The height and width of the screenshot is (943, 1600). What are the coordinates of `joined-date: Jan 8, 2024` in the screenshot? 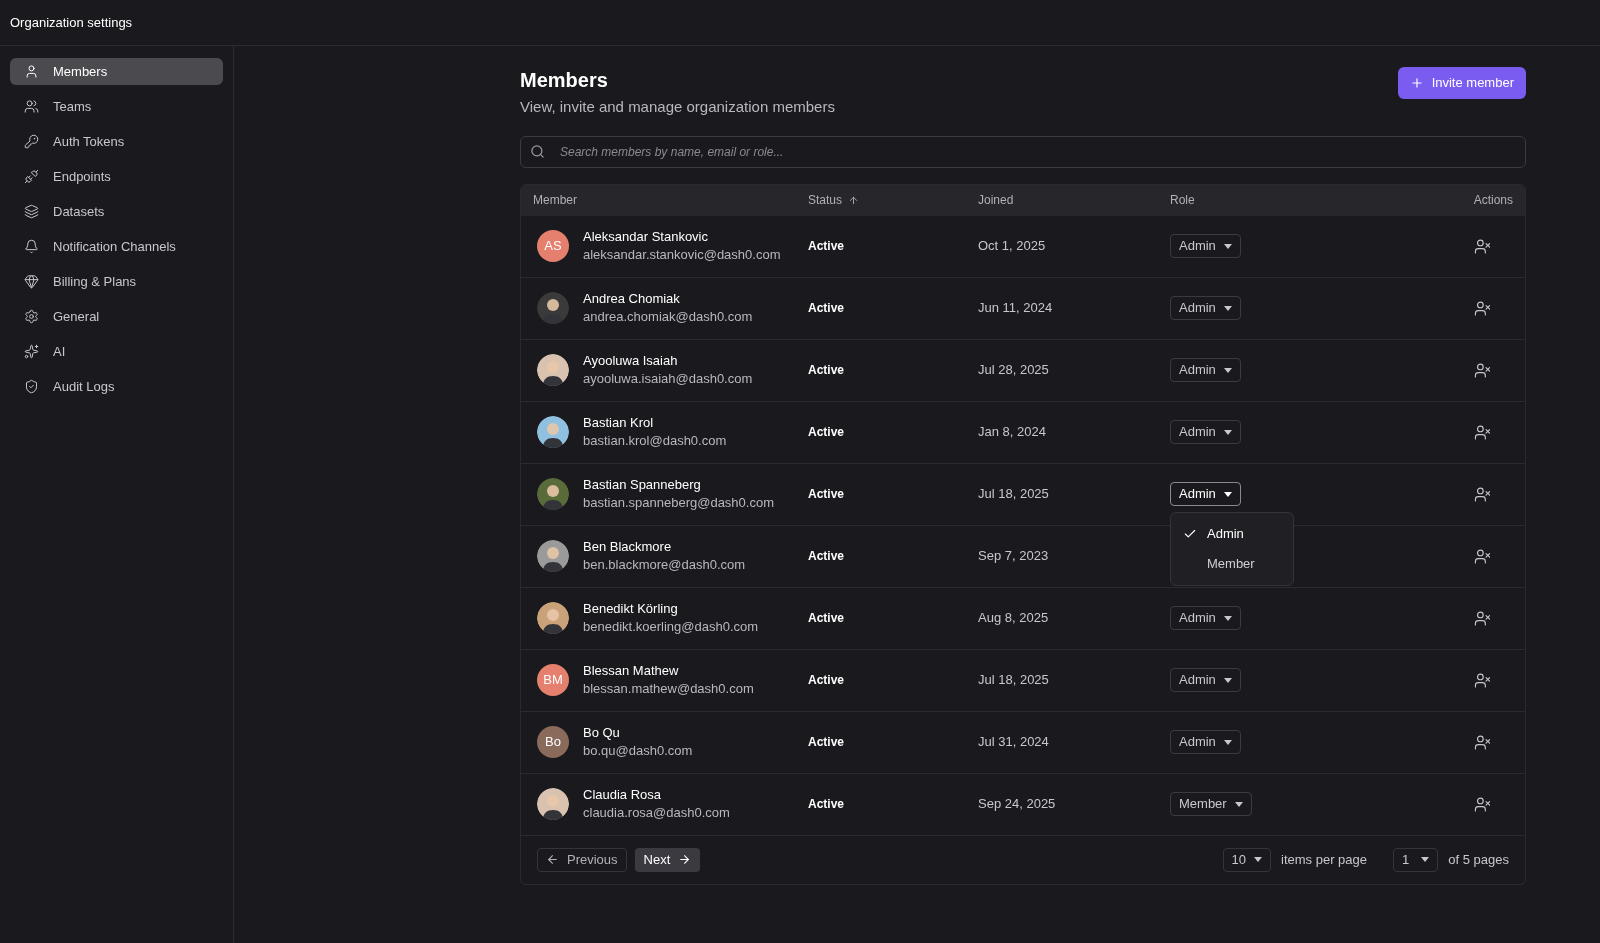 It's located at (1012, 432).